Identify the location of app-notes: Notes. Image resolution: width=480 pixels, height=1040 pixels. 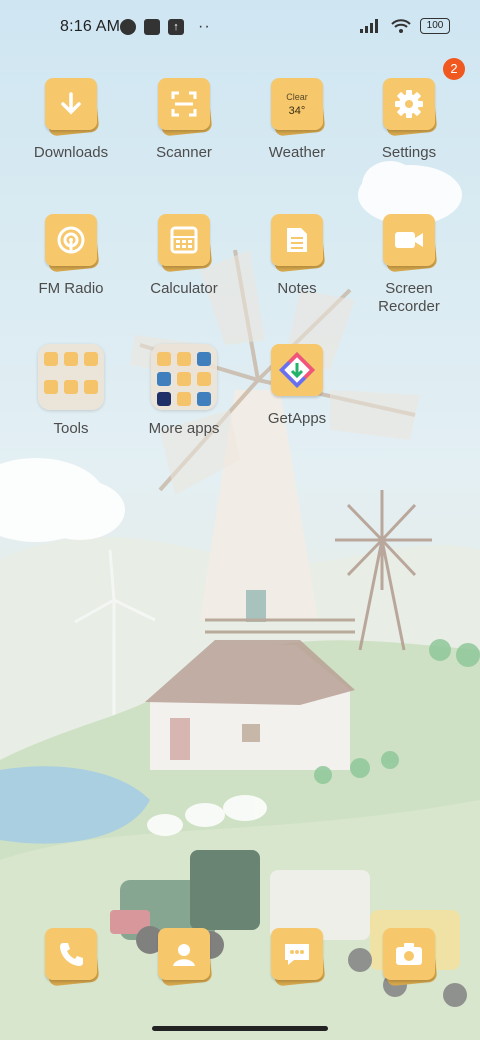
(297, 256).